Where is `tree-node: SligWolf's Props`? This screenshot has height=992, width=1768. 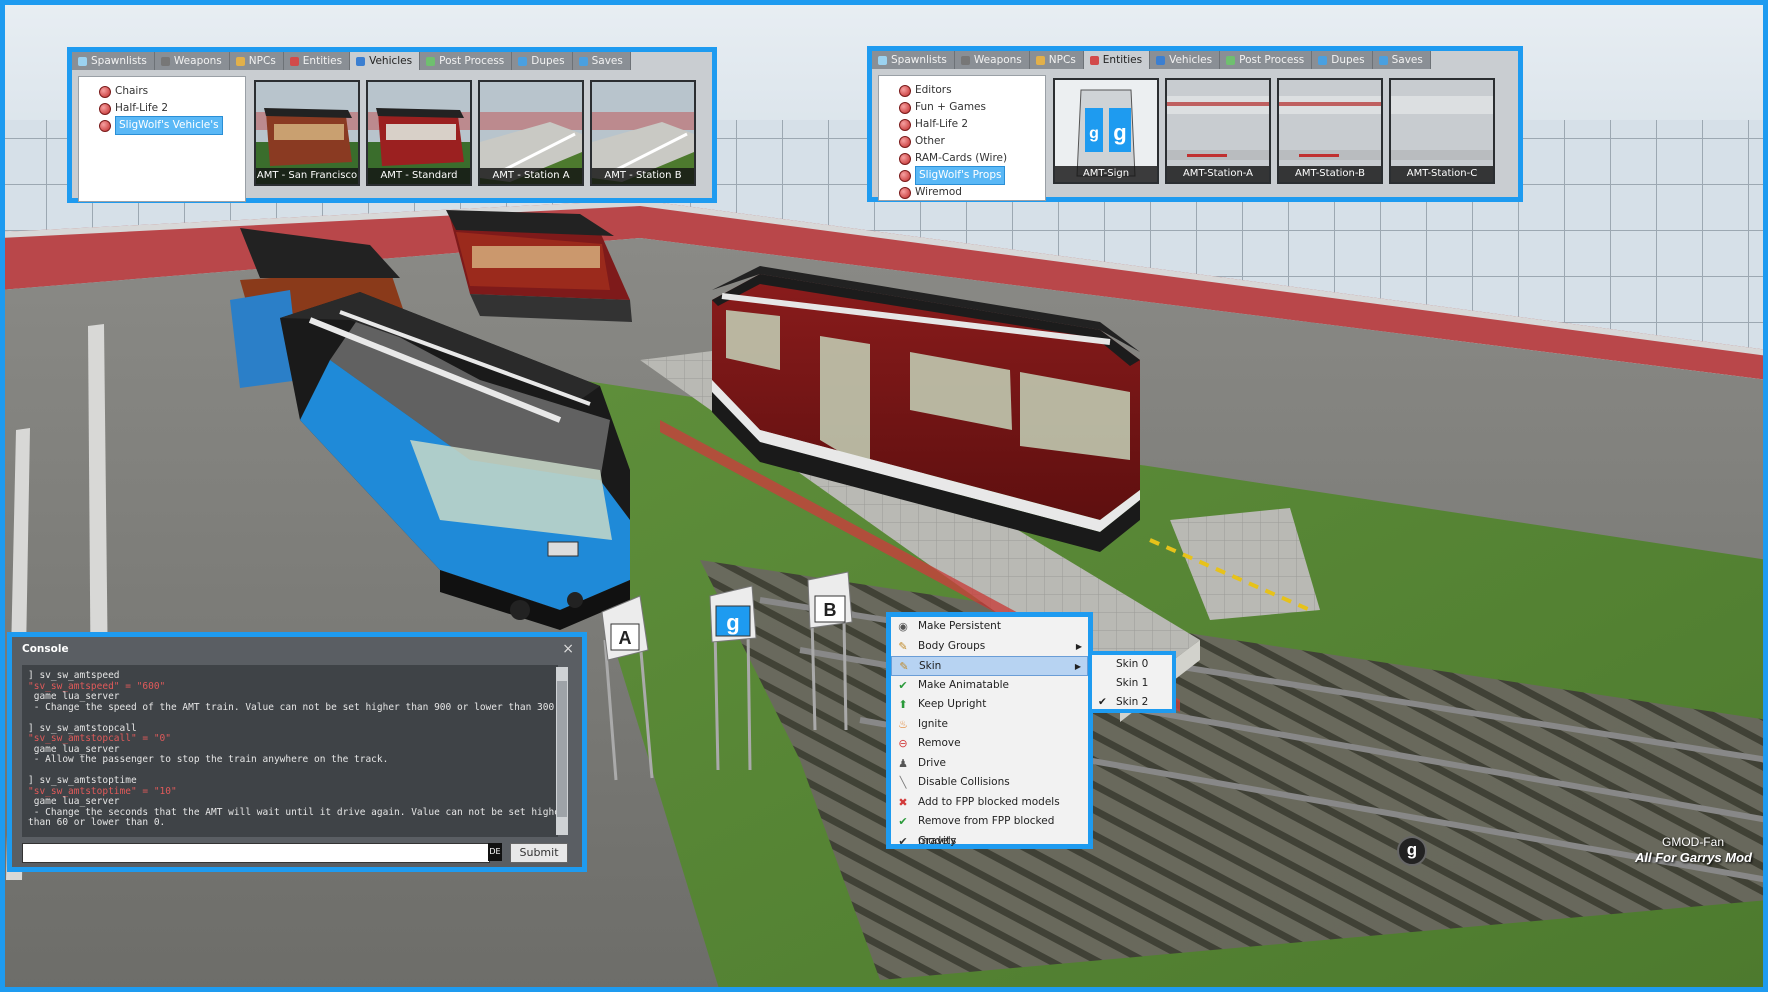 tree-node: SligWolf's Props is located at coordinates (962, 175).